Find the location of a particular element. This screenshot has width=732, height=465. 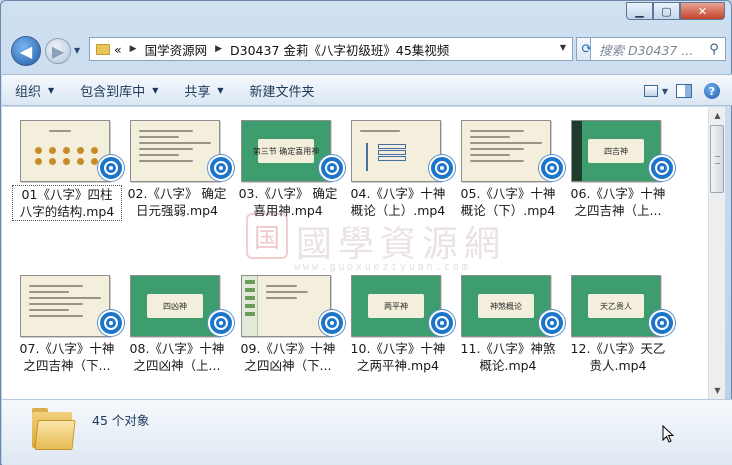

file-name: 12.《八字》天乙 贵人.mp4 is located at coordinates (618, 357).